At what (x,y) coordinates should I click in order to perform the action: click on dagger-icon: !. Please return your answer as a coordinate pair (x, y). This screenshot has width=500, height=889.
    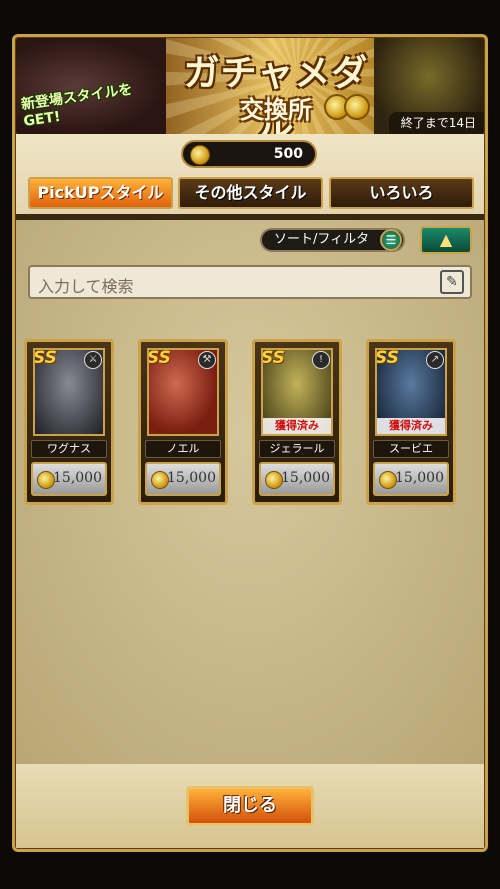
    Looking at the image, I should click on (321, 360).